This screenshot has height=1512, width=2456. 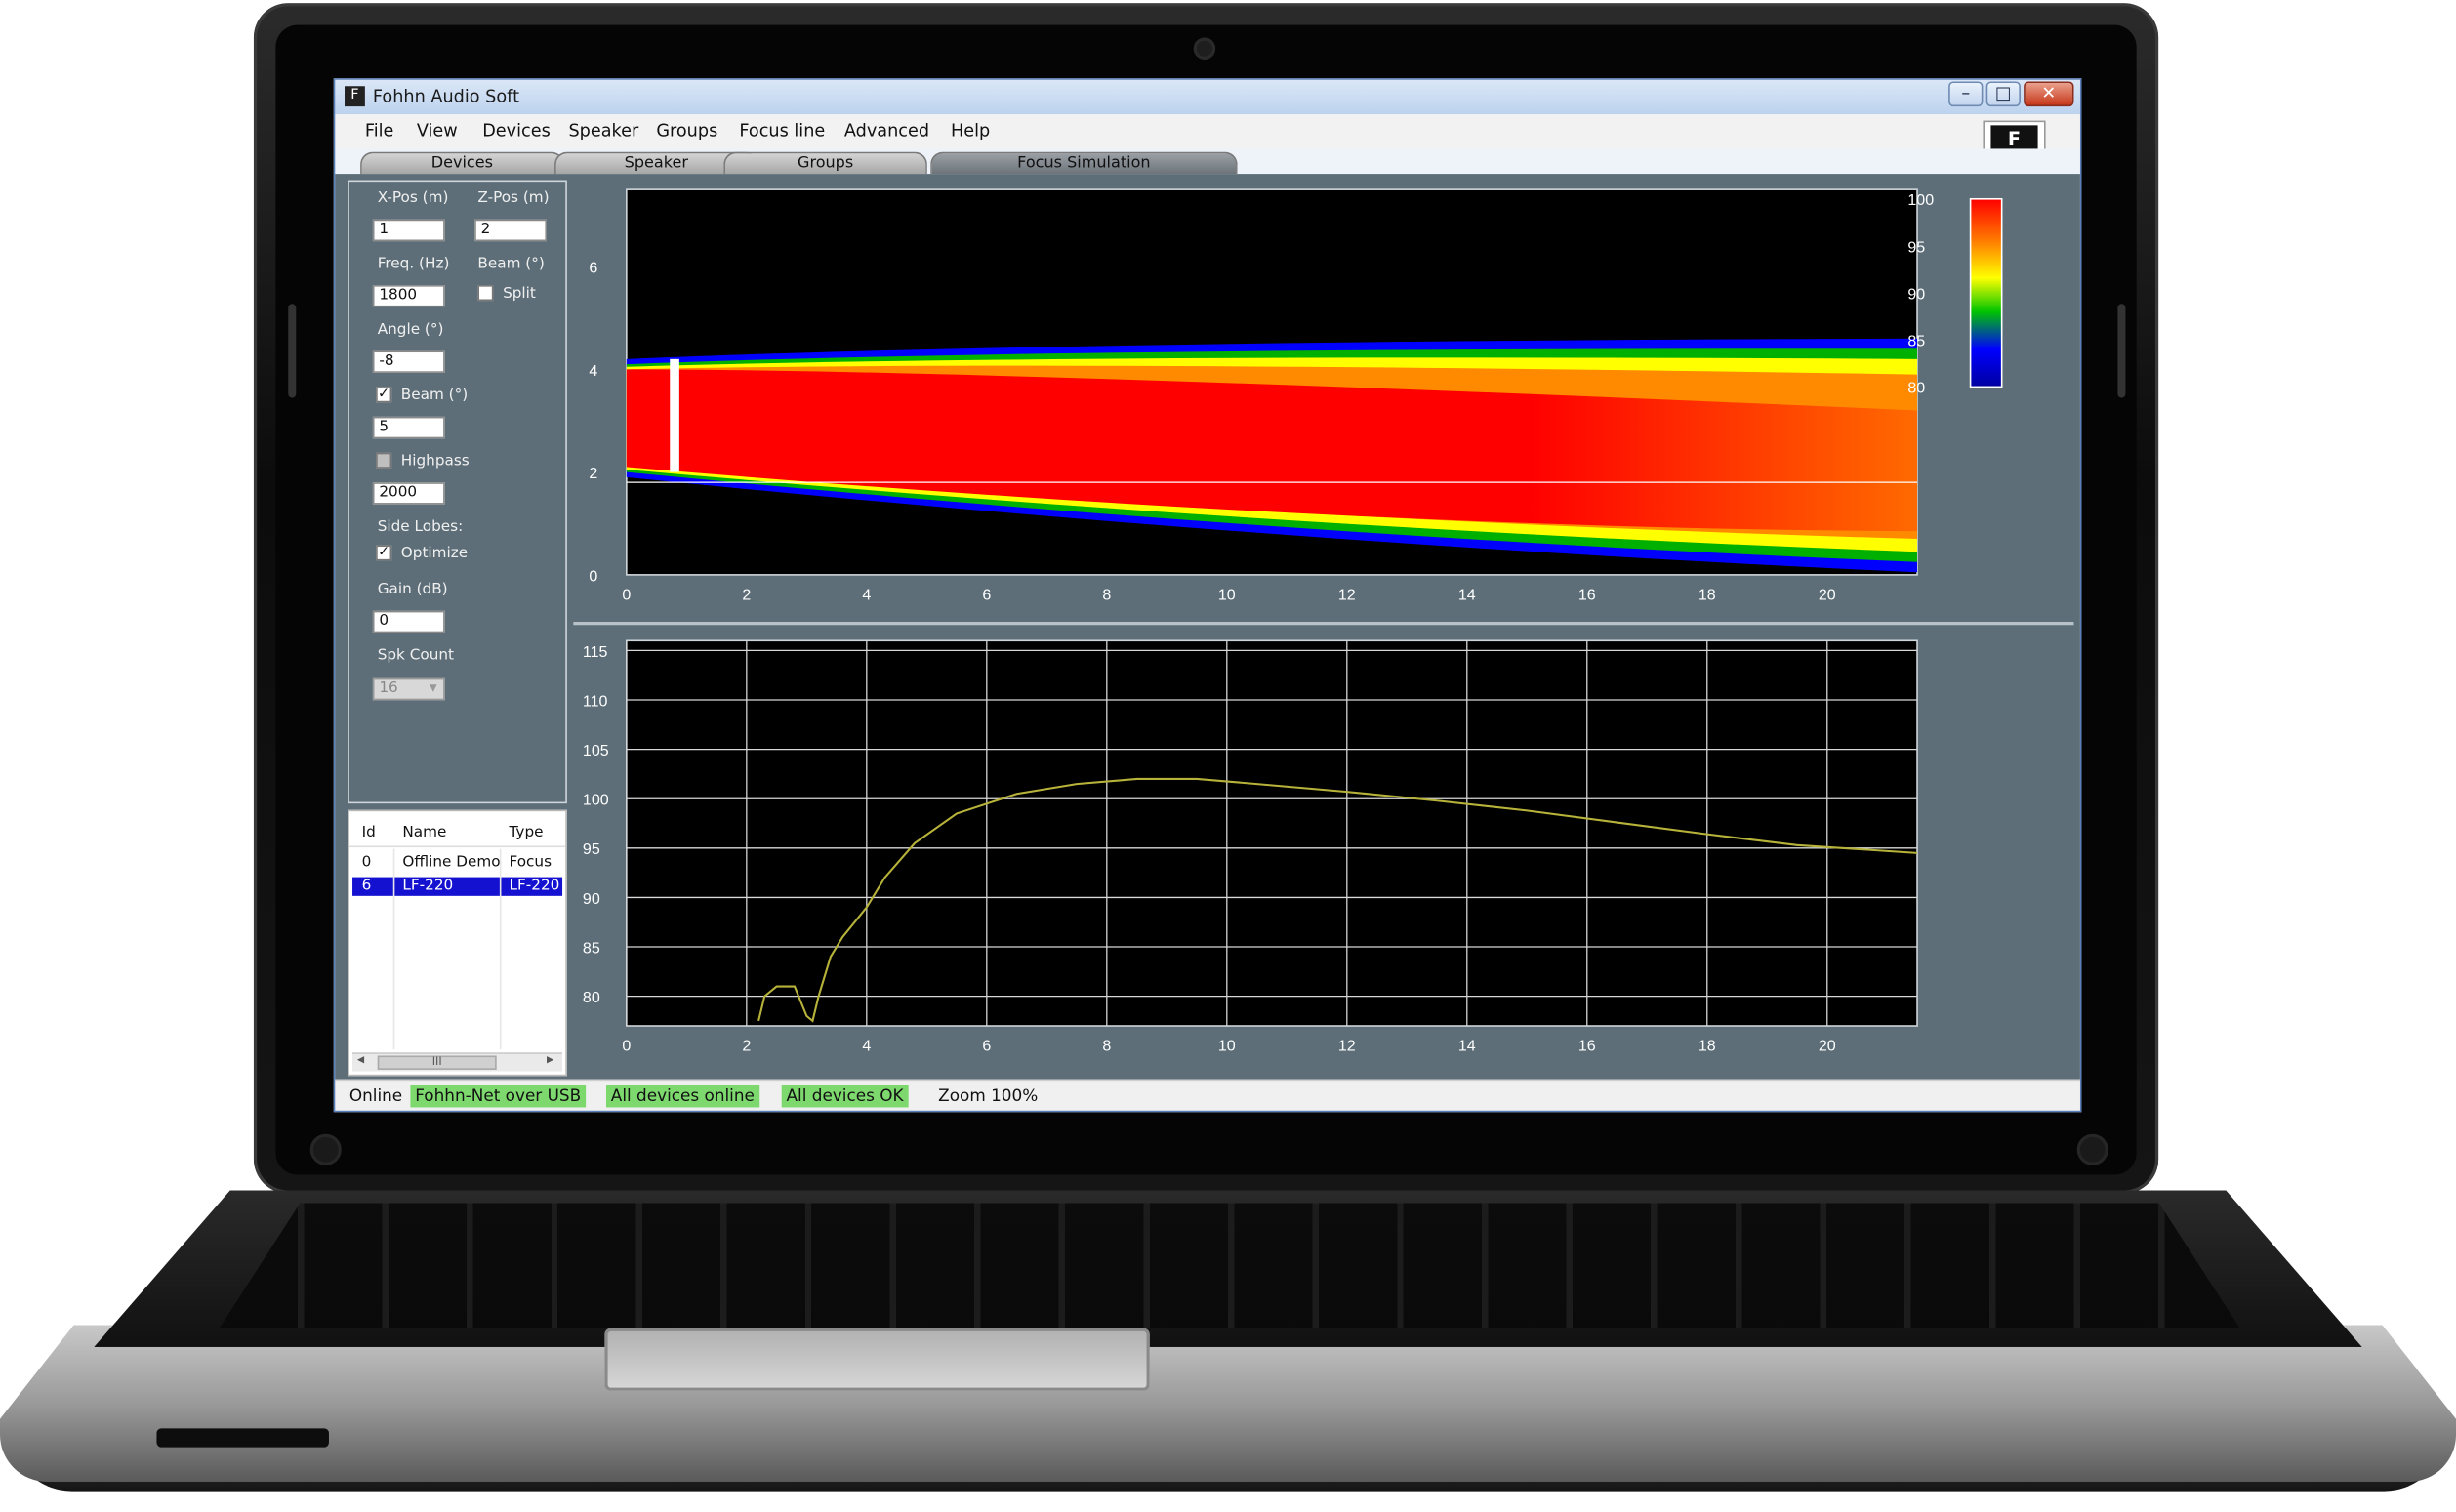 I want to click on column-header-id: Id, so click(x=369, y=832).